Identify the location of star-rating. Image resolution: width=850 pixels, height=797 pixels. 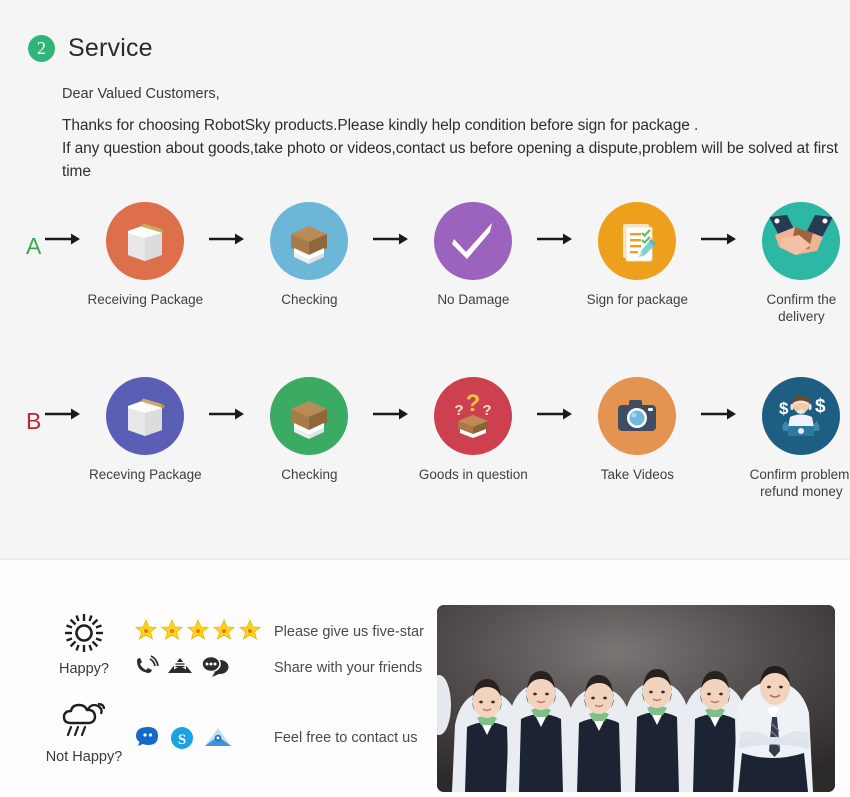
(204, 630).